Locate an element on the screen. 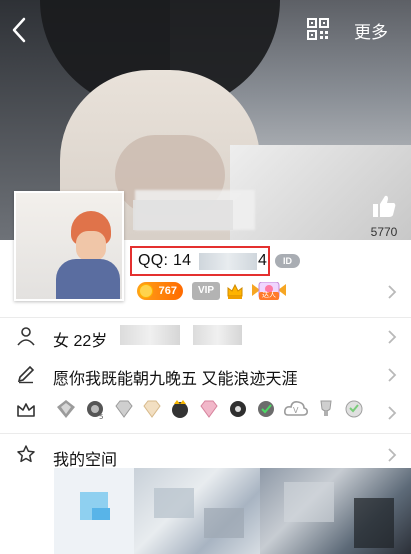  avatar-face is located at coordinates (91, 246).